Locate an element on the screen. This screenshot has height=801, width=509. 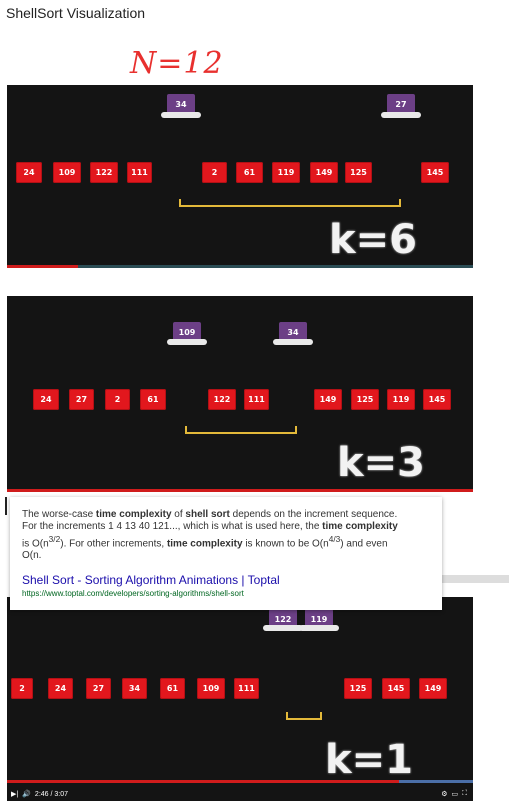
snippet-fragment: is O(n is located at coordinates (35, 544).